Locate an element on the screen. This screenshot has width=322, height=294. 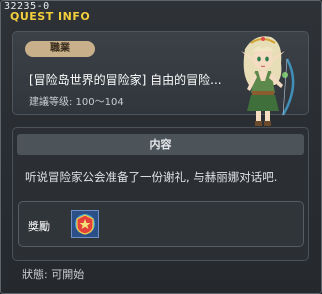
medal-icon is located at coordinates (85, 224).